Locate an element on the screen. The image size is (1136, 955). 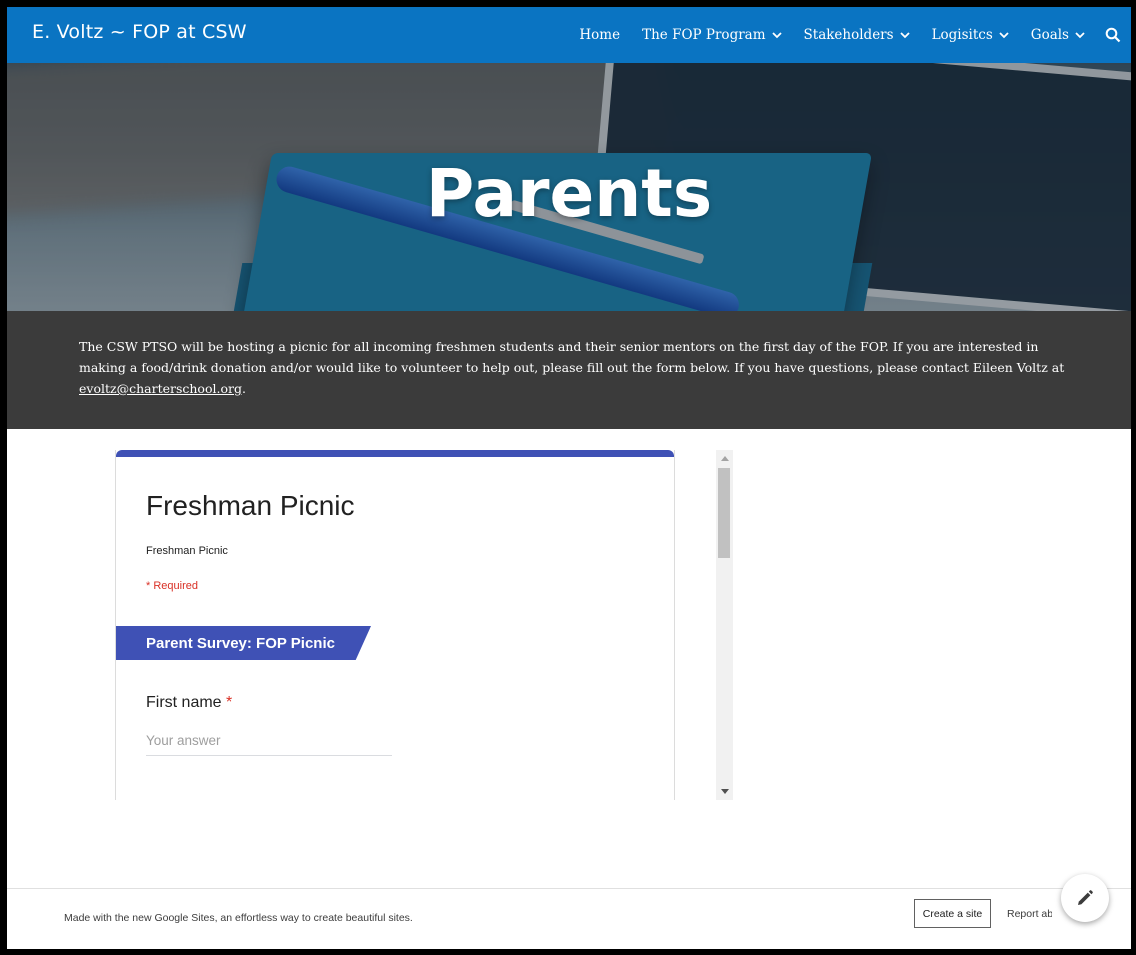
section-header: Parent Survey: FOP Picnic is located at coordinates (243, 643).